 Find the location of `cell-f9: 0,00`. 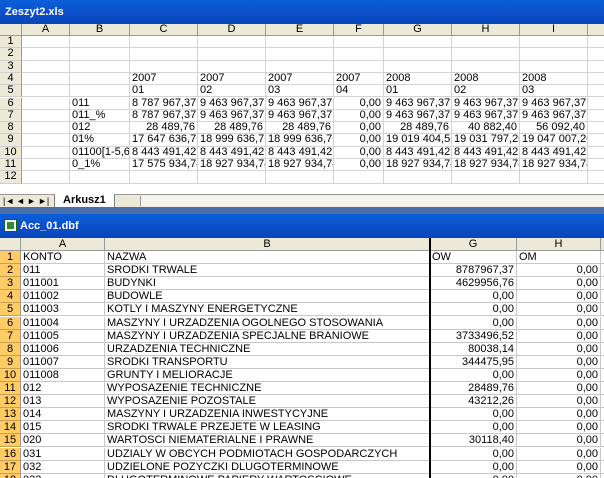

cell-f9: 0,00 is located at coordinates (359, 140).